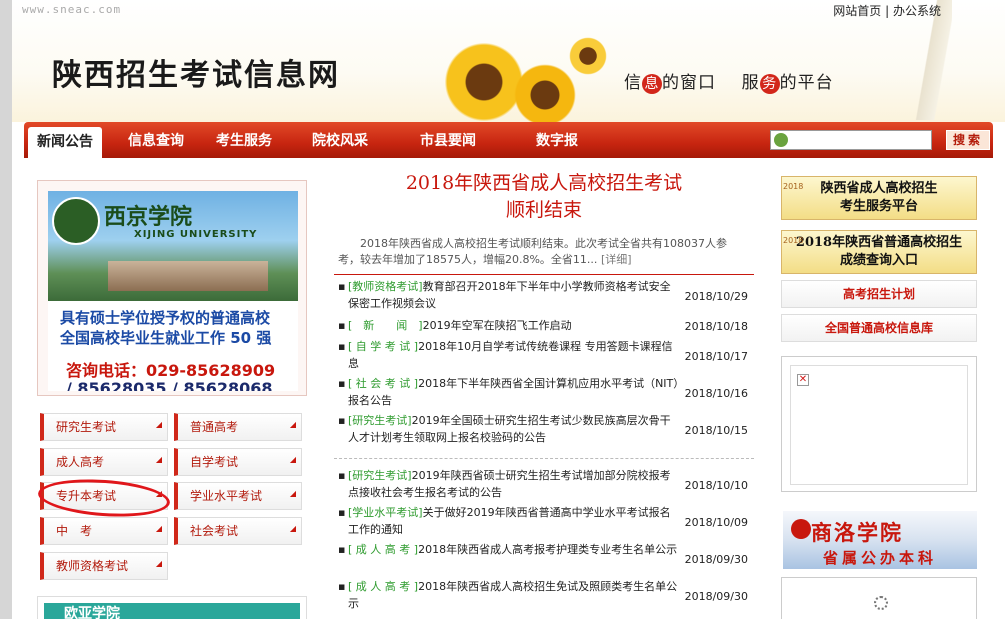  I want to click on ad-phone-more: / 85628035 / 85628068, so click(169, 385).